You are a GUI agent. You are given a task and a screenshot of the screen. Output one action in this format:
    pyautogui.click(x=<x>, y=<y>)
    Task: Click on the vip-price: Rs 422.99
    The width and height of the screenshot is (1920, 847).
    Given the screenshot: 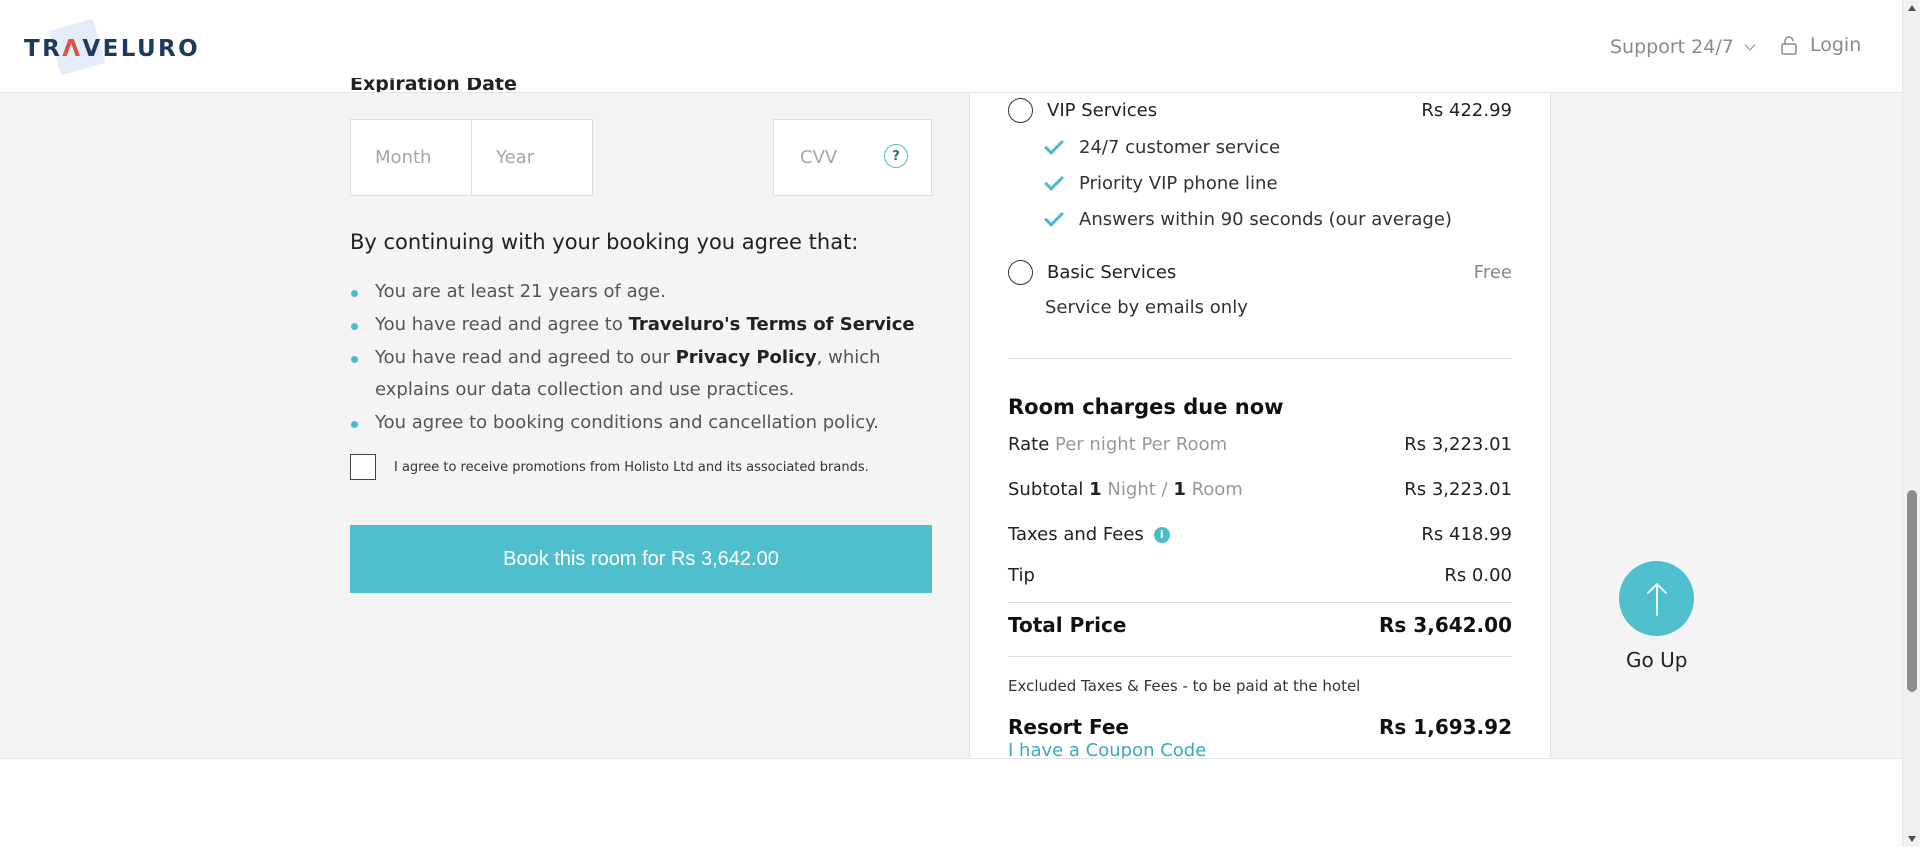 What is the action you would take?
    pyautogui.click(x=1466, y=110)
    